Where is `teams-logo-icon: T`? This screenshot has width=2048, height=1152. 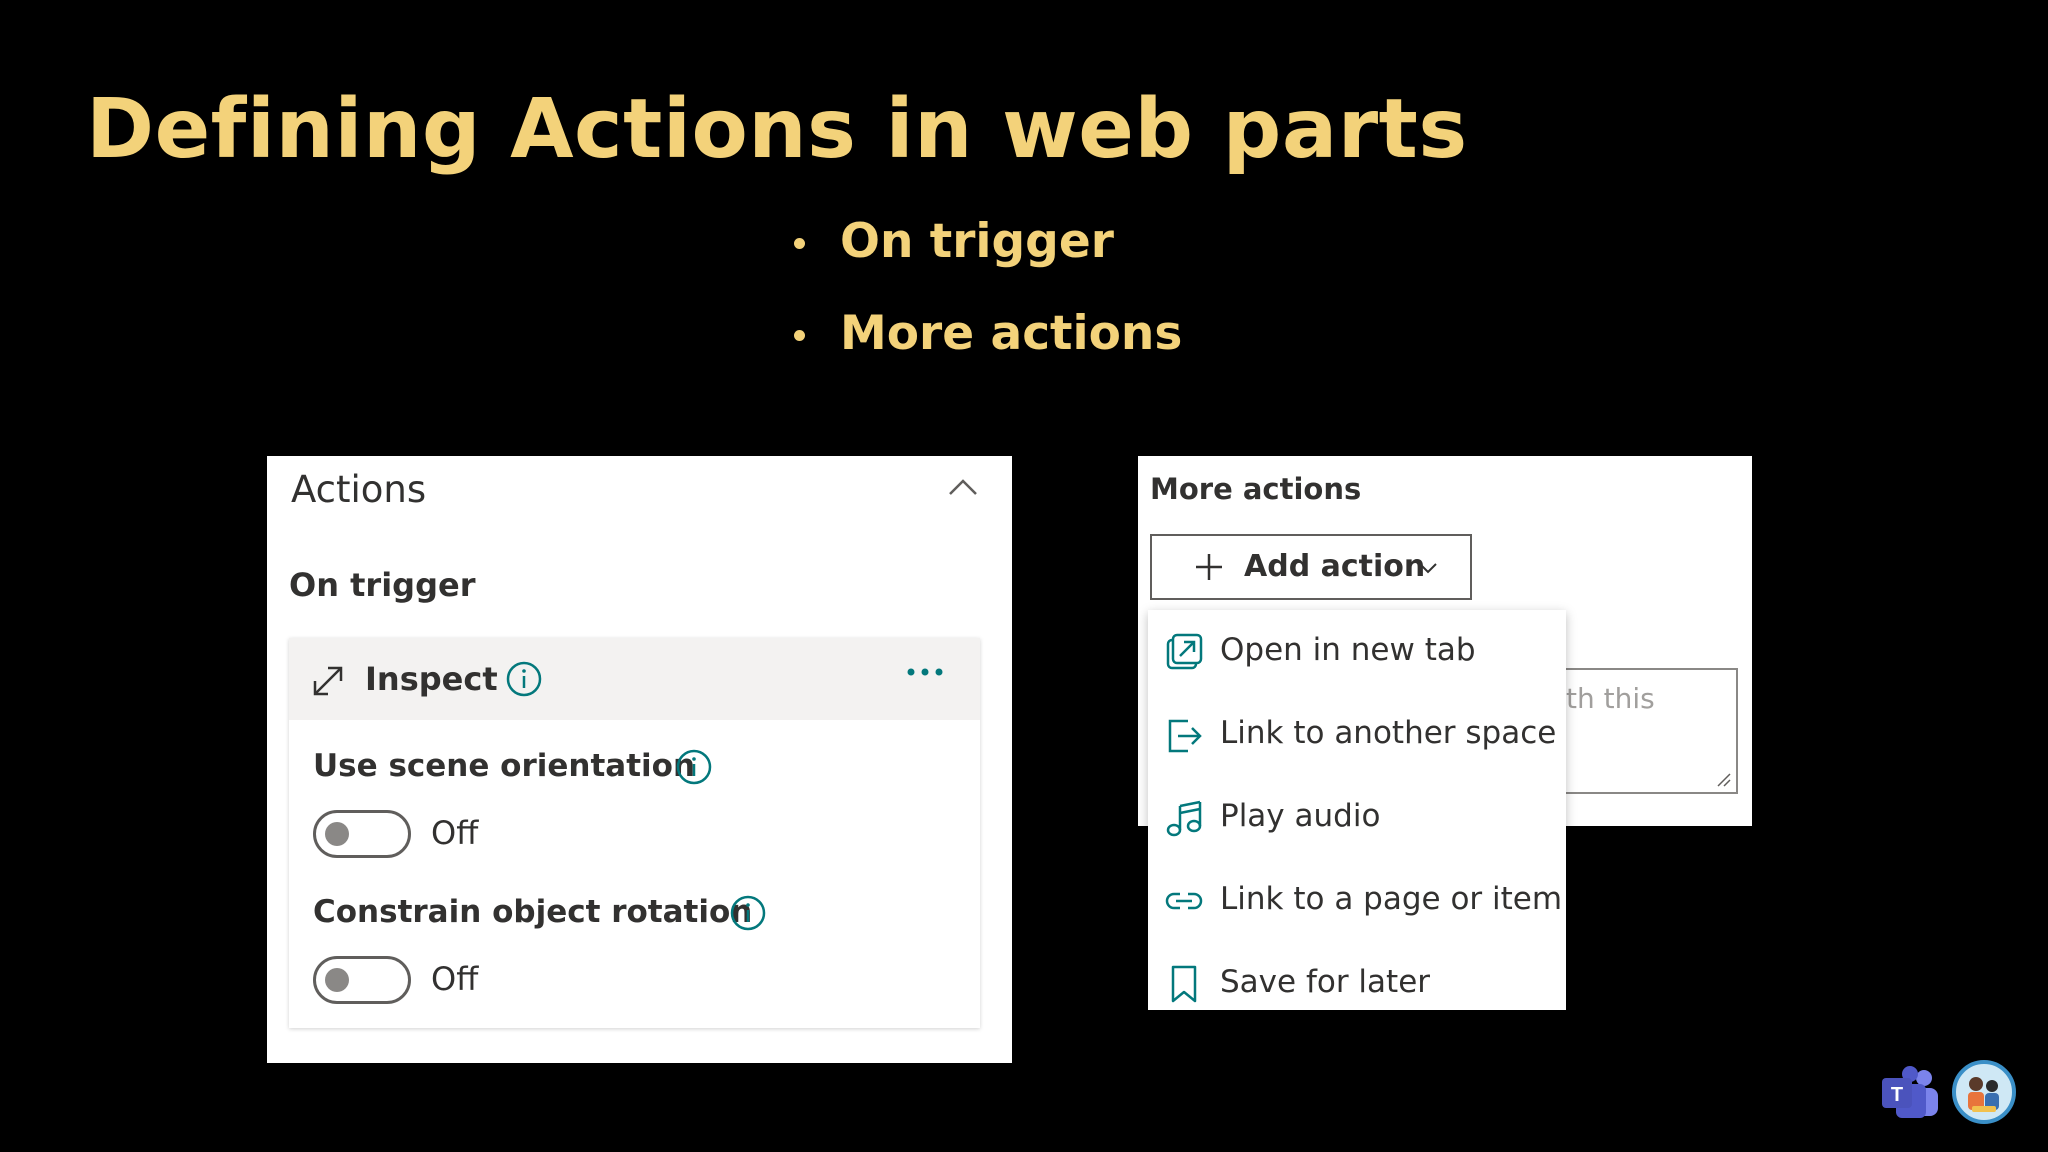 teams-logo-icon: T is located at coordinates (1910, 1092).